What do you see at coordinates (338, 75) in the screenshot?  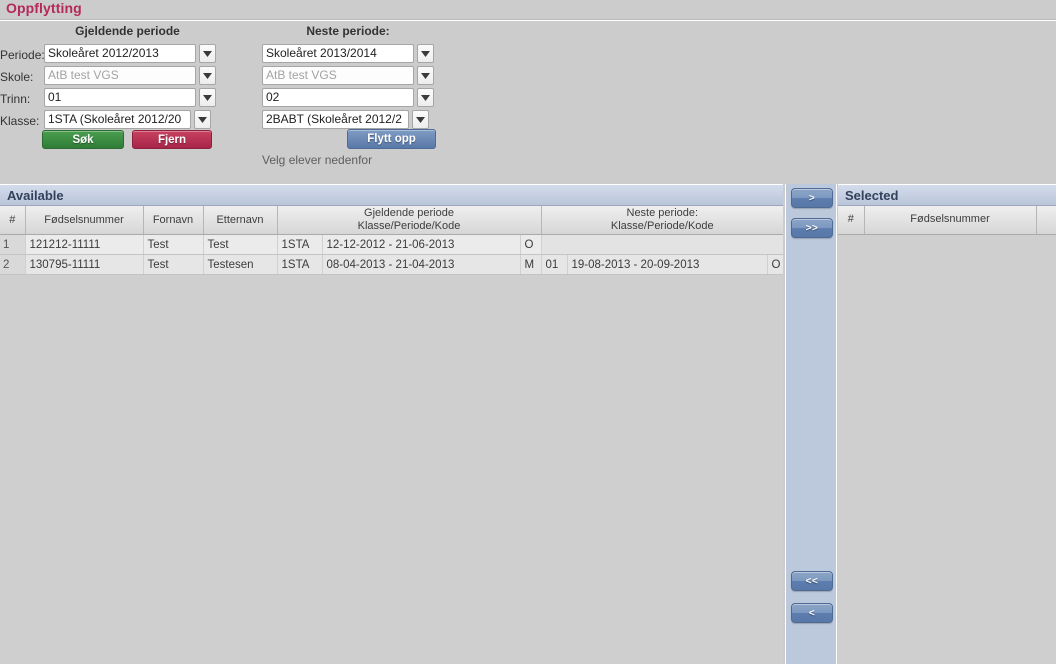 I see `next-skole-input: AtB test VGS` at bounding box center [338, 75].